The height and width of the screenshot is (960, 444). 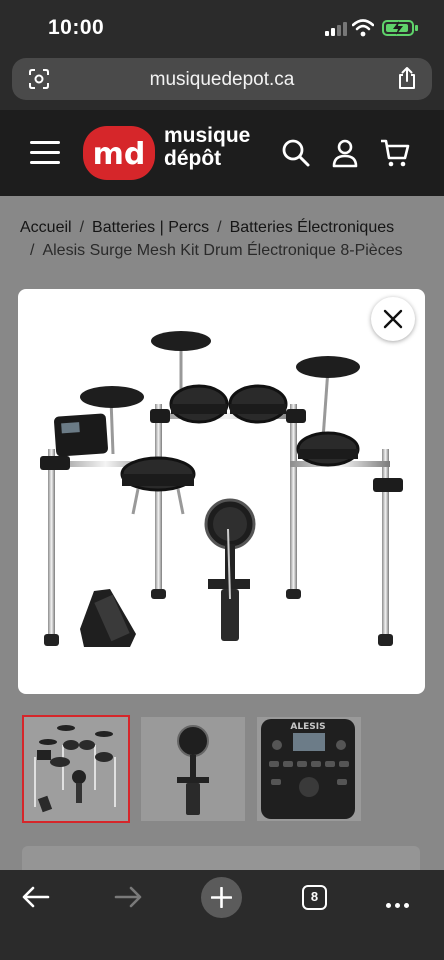 I want to click on brand-logo-letters: md, so click(x=119, y=154).